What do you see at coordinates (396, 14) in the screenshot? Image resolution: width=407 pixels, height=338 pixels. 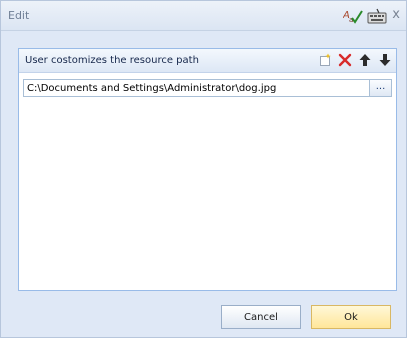 I see `close-icon: x` at bounding box center [396, 14].